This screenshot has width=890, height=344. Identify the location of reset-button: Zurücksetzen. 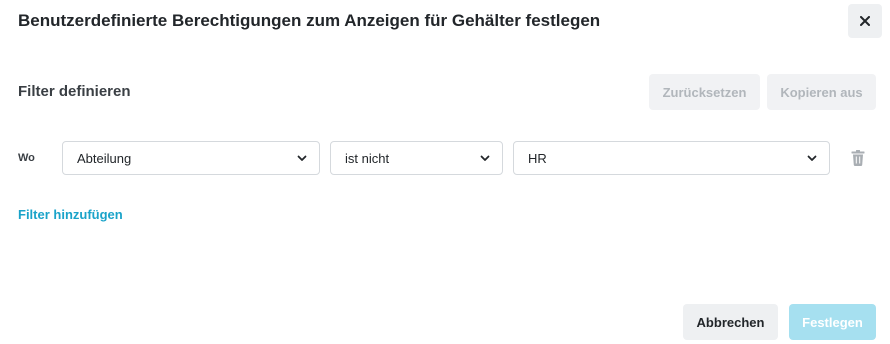
(704, 92).